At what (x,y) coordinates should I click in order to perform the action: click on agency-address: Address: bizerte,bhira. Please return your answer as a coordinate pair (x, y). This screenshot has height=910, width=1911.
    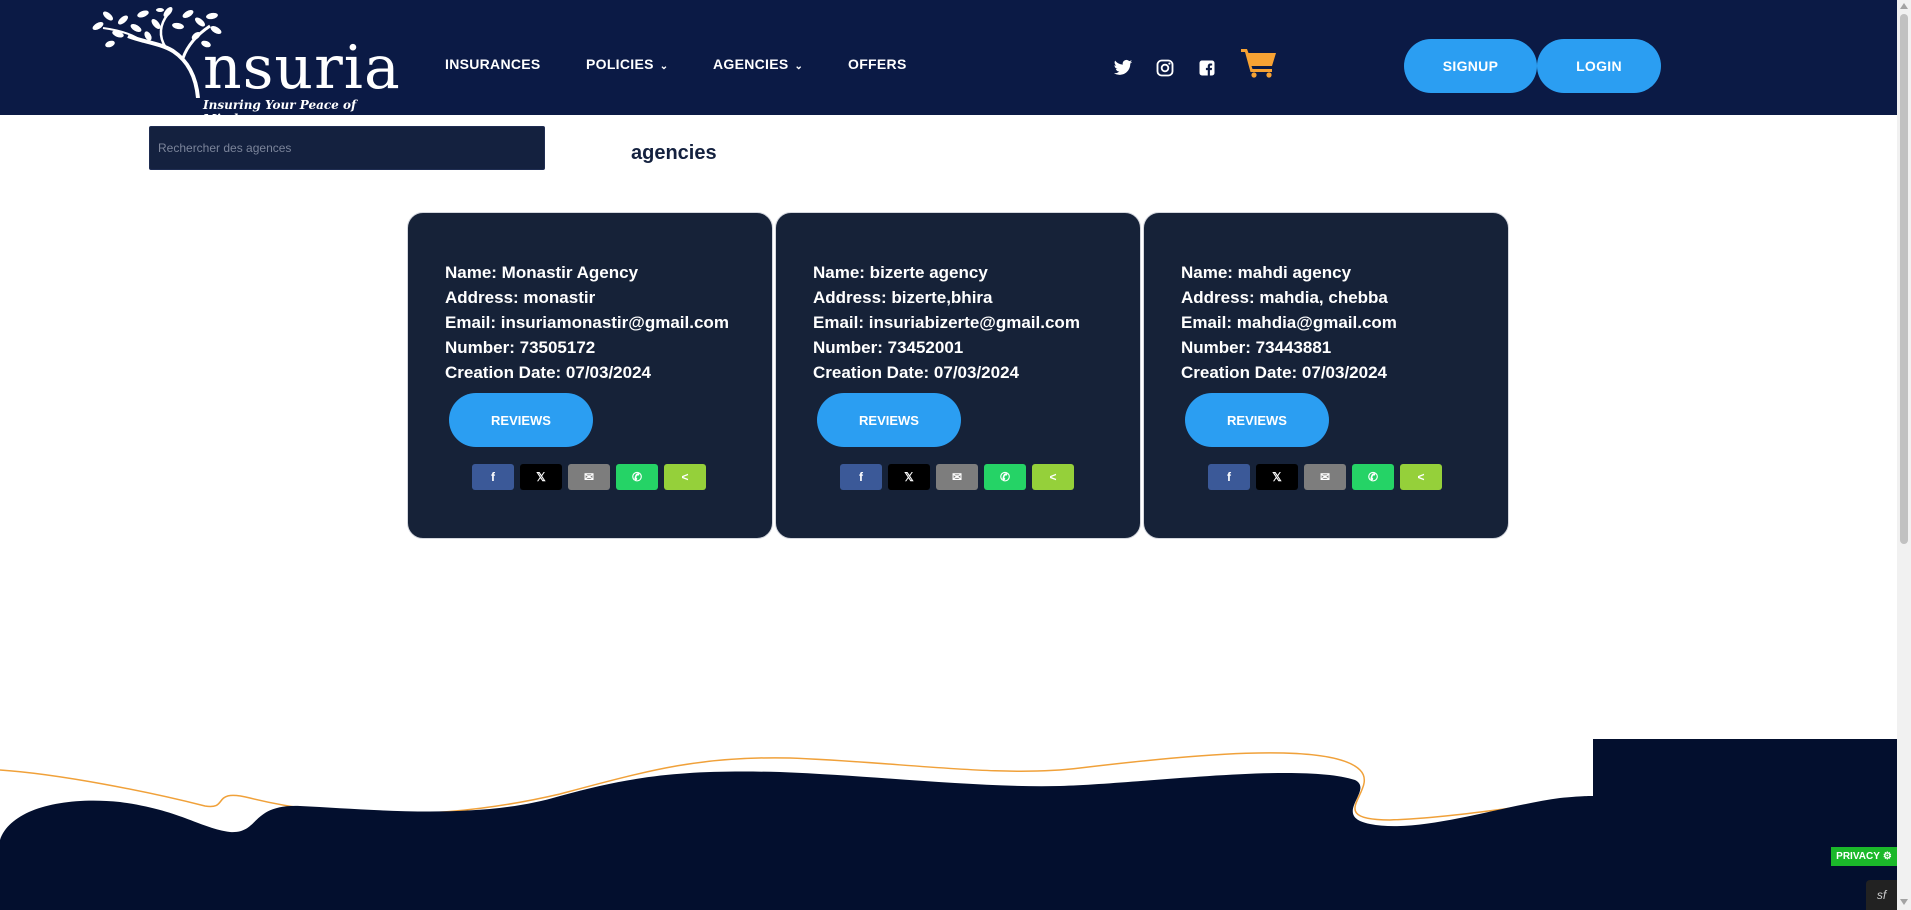
    Looking at the image, I should click on (903, 297).